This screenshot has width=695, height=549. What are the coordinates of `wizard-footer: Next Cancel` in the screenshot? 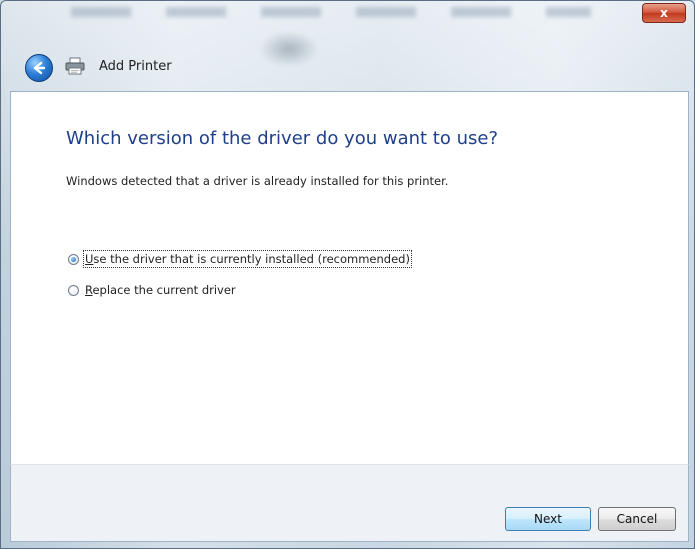 It's located at (349, 503).